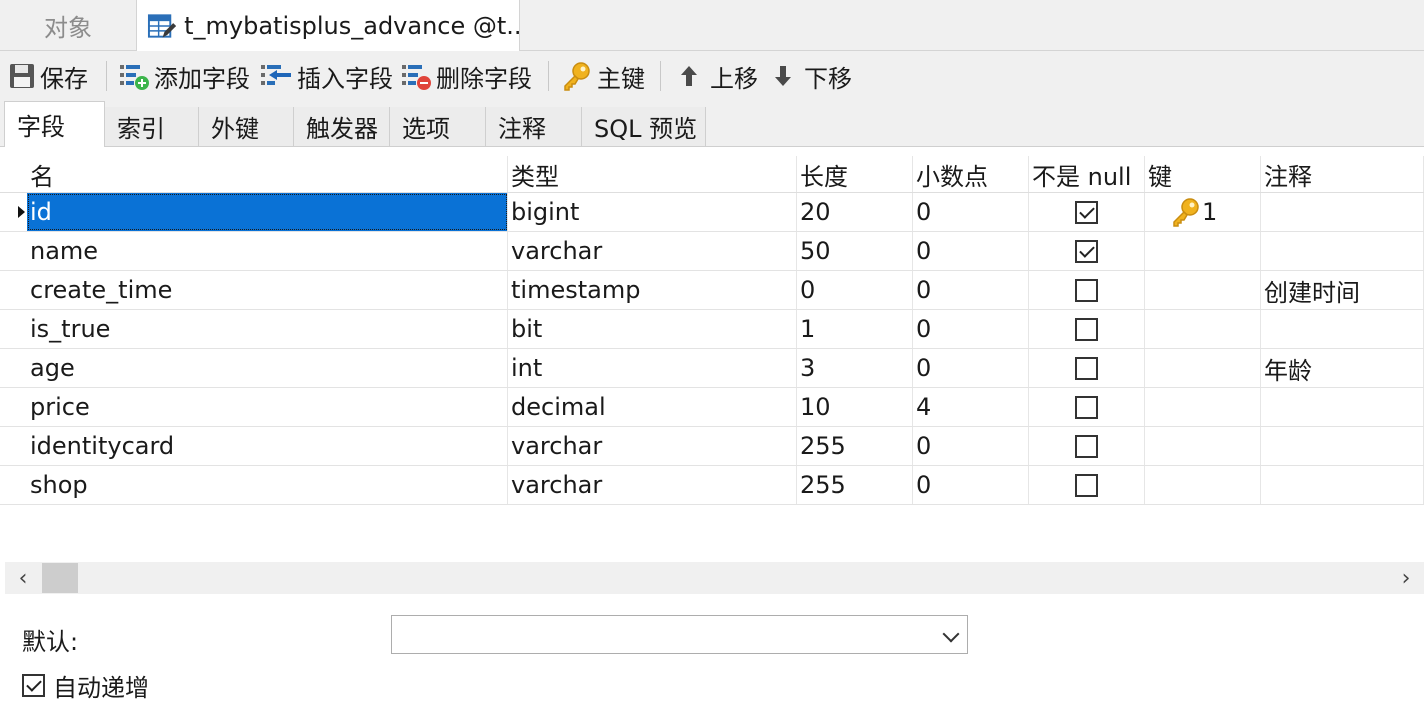 The width and height of the screenshot is (1424, 706). Describe the element at coordinates (1342, 368) in the screenshot. I see `cell-comment: 年龄` at that location.